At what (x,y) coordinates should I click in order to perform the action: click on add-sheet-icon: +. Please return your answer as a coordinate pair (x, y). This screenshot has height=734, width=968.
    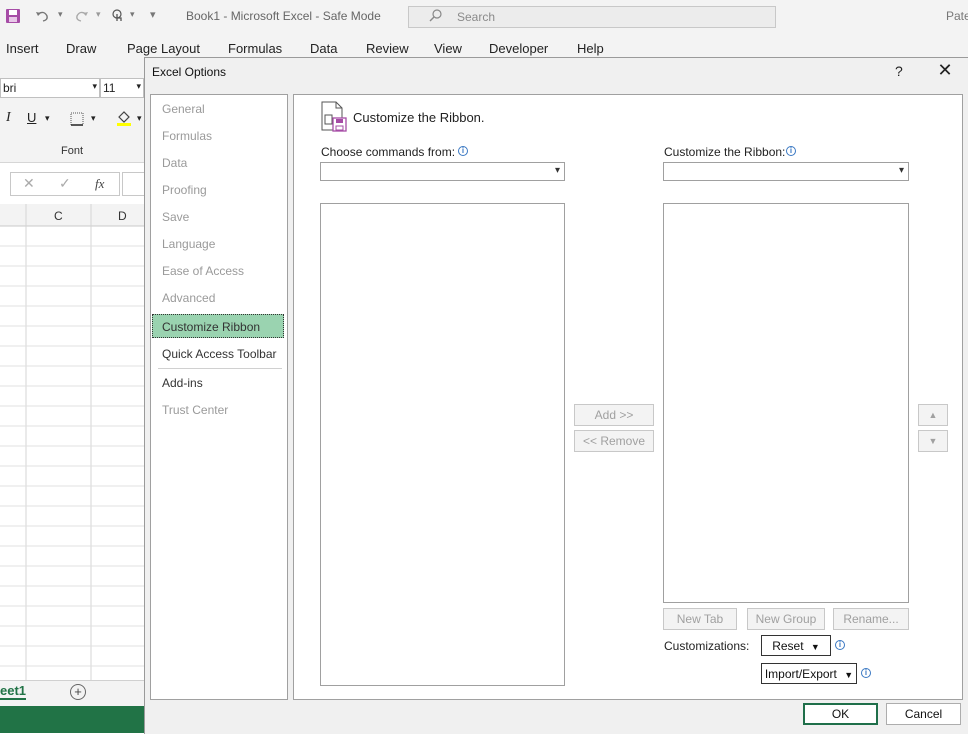
    Looking at the image, I should click on (78, 692).